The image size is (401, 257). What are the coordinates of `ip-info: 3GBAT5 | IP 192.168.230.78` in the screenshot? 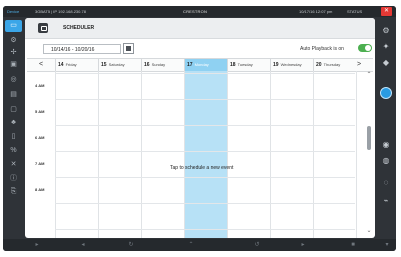 It's located at (60, 11).